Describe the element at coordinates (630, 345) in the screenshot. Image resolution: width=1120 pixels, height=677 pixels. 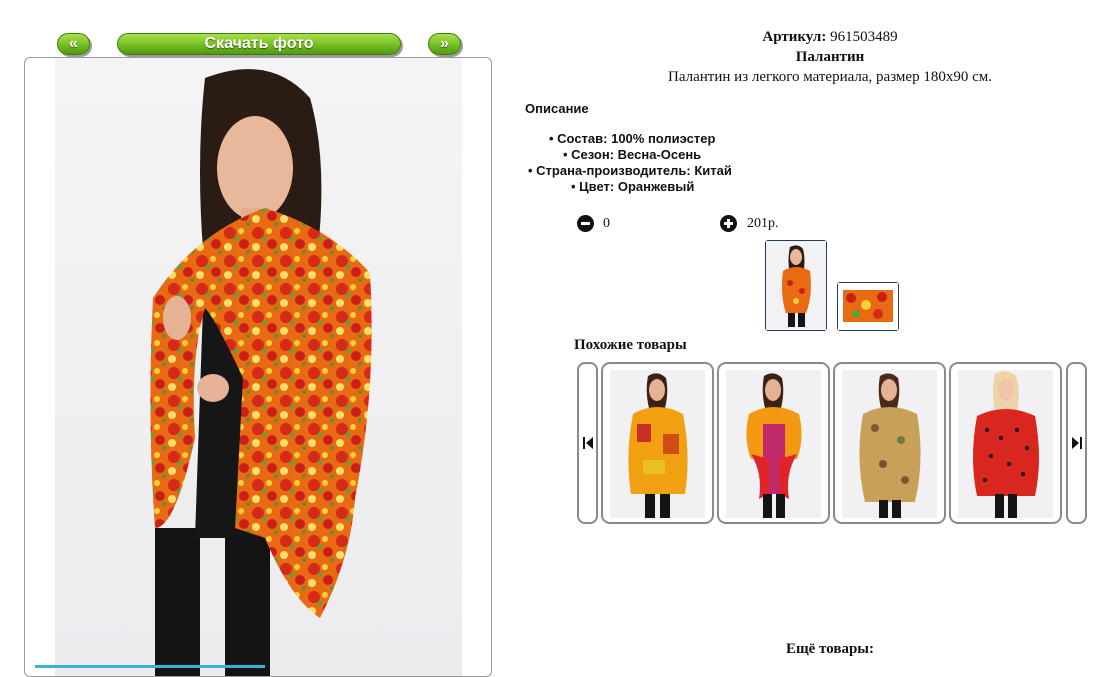
I see `similar-products-heading: Похожие товары` at that location.